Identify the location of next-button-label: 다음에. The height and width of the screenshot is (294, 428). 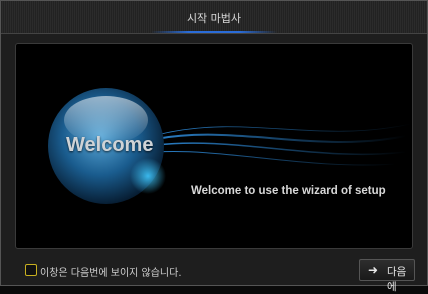
(397, 279).